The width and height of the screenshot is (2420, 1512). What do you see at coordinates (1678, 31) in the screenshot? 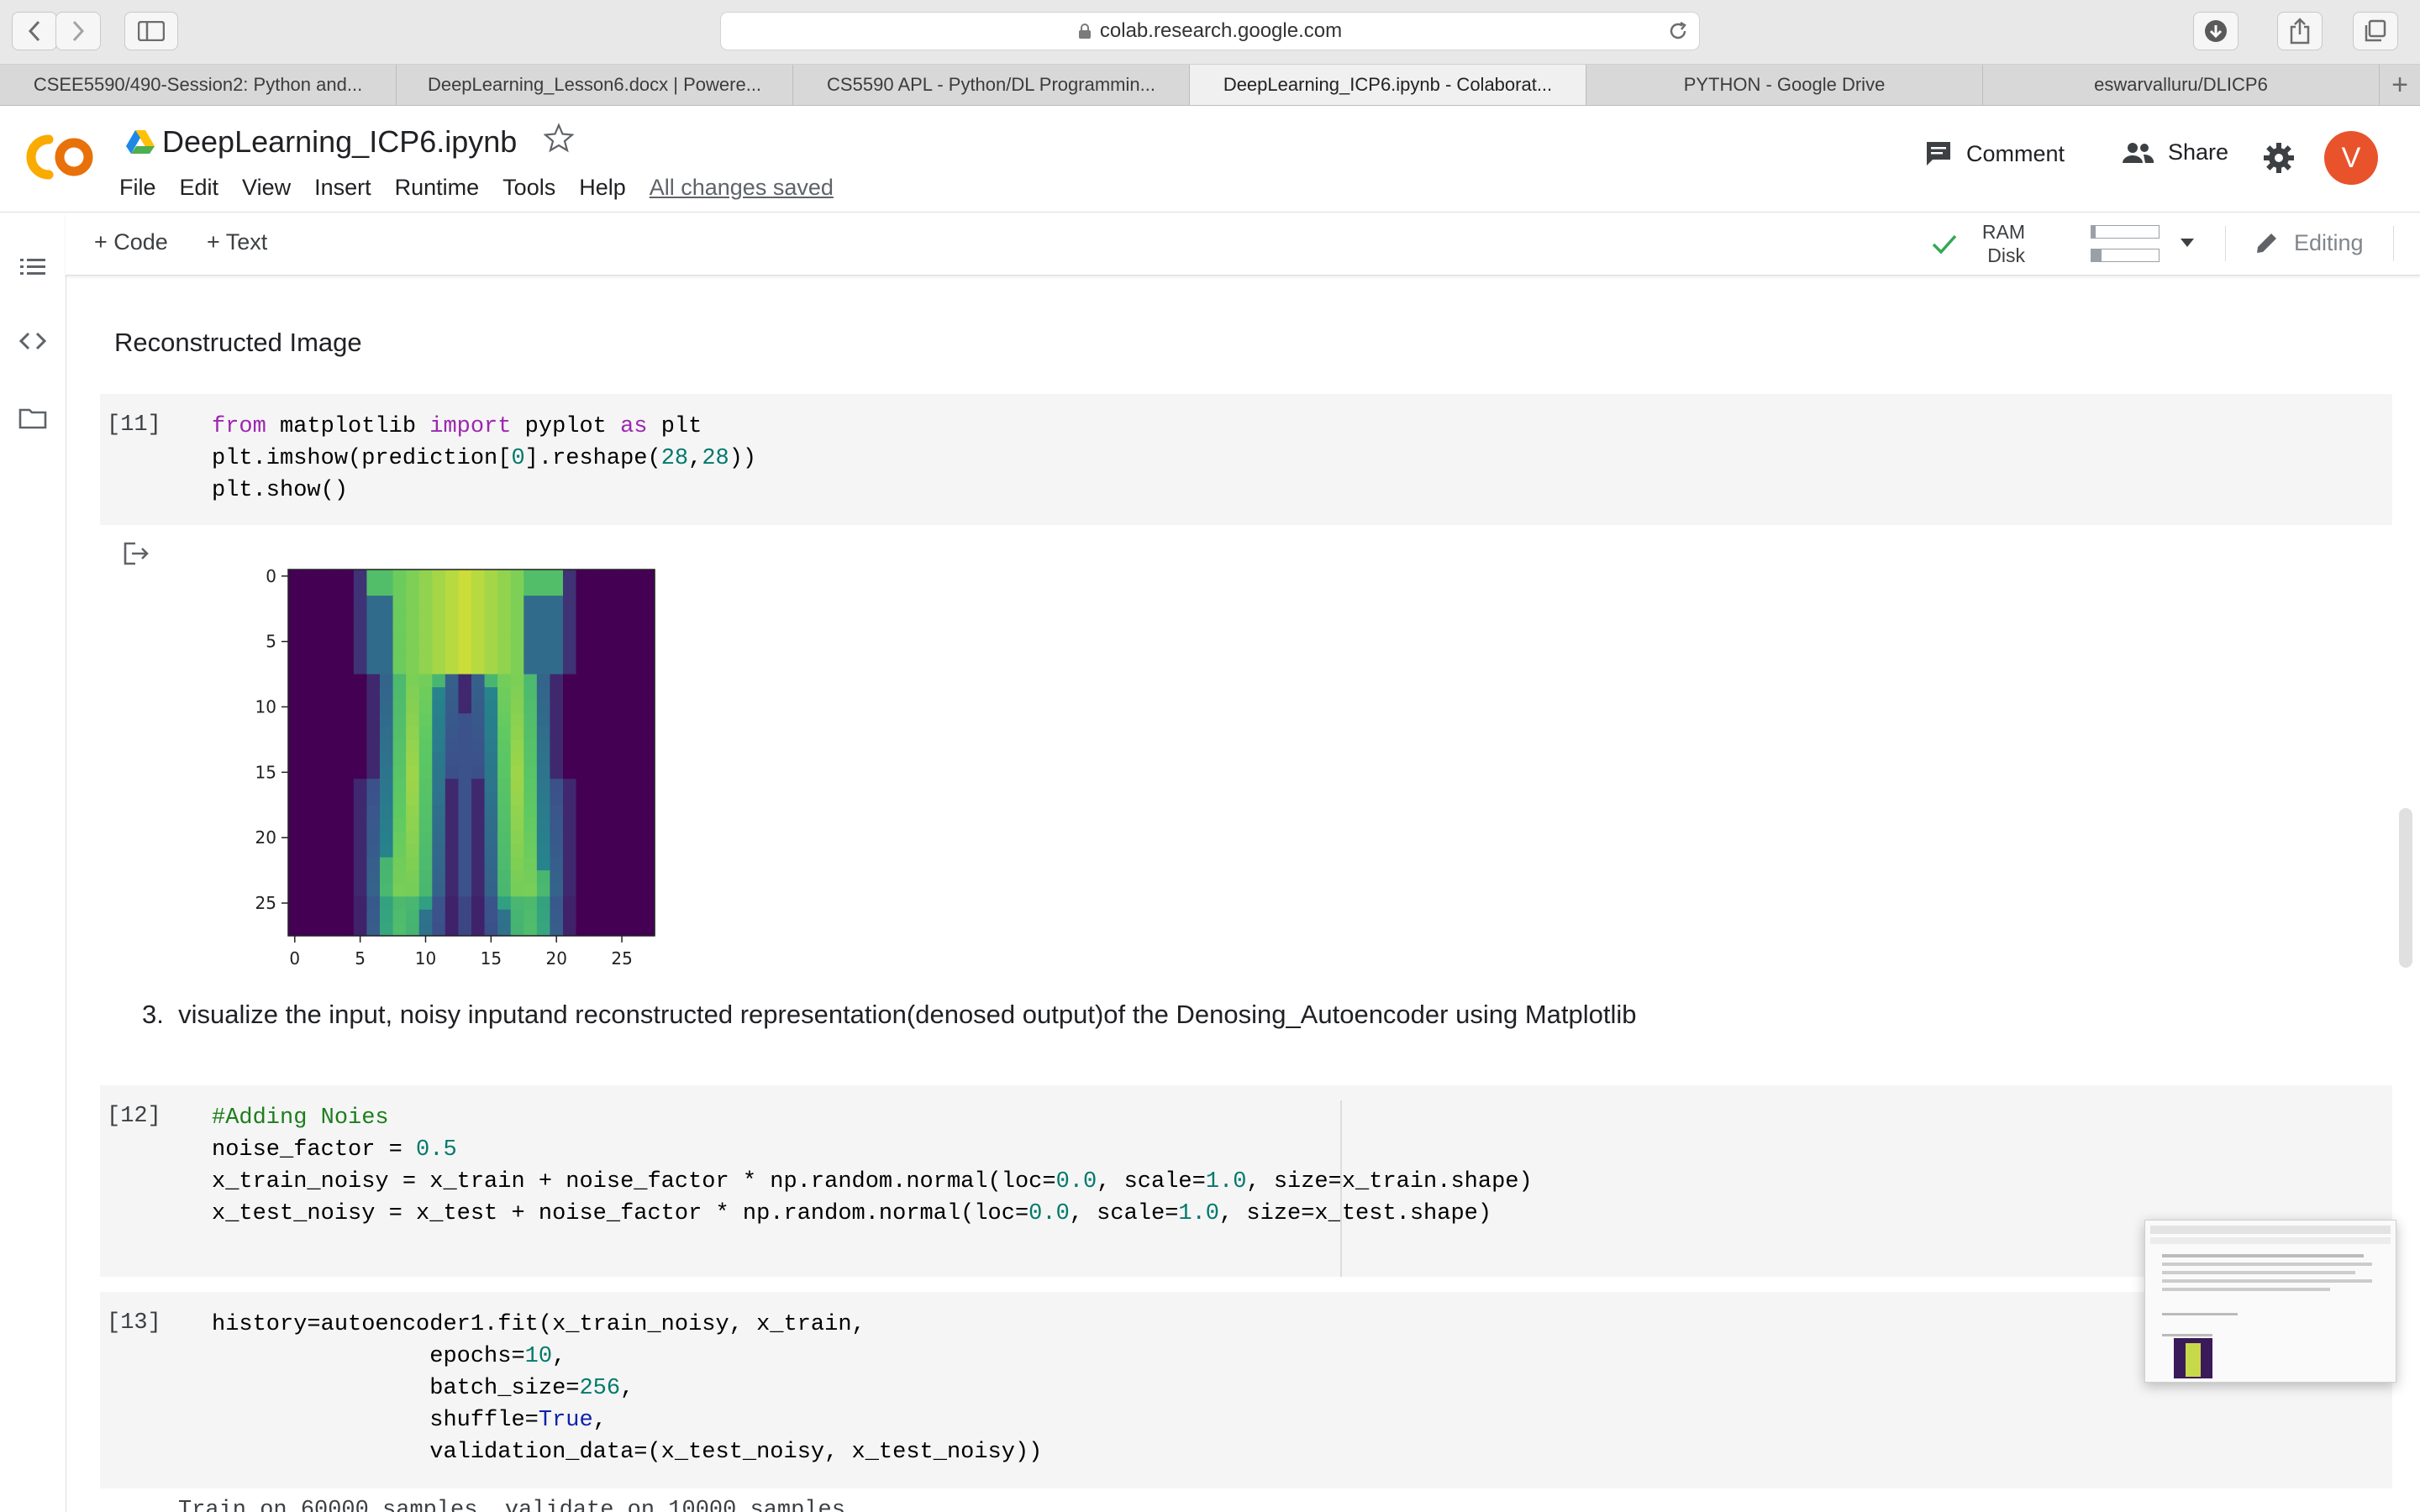
I see `reload-icon` at bounding box center [1678, 31].